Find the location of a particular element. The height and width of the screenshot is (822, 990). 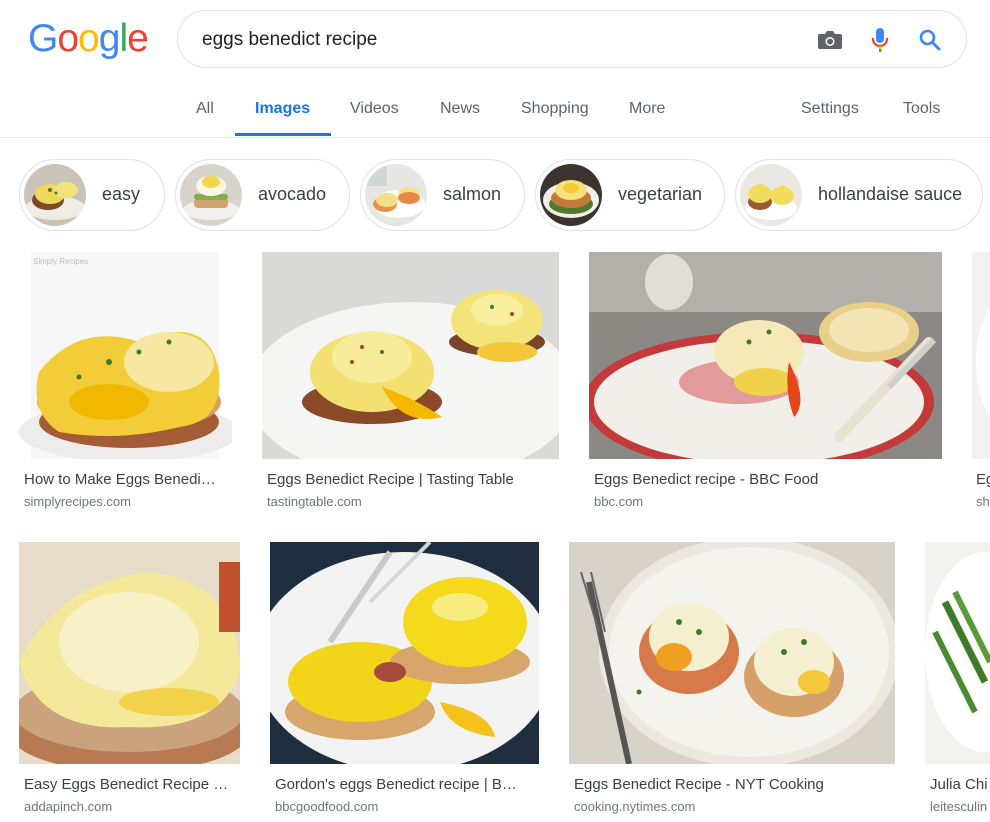

chip-label: salmon is located at coordinates (472, 194).